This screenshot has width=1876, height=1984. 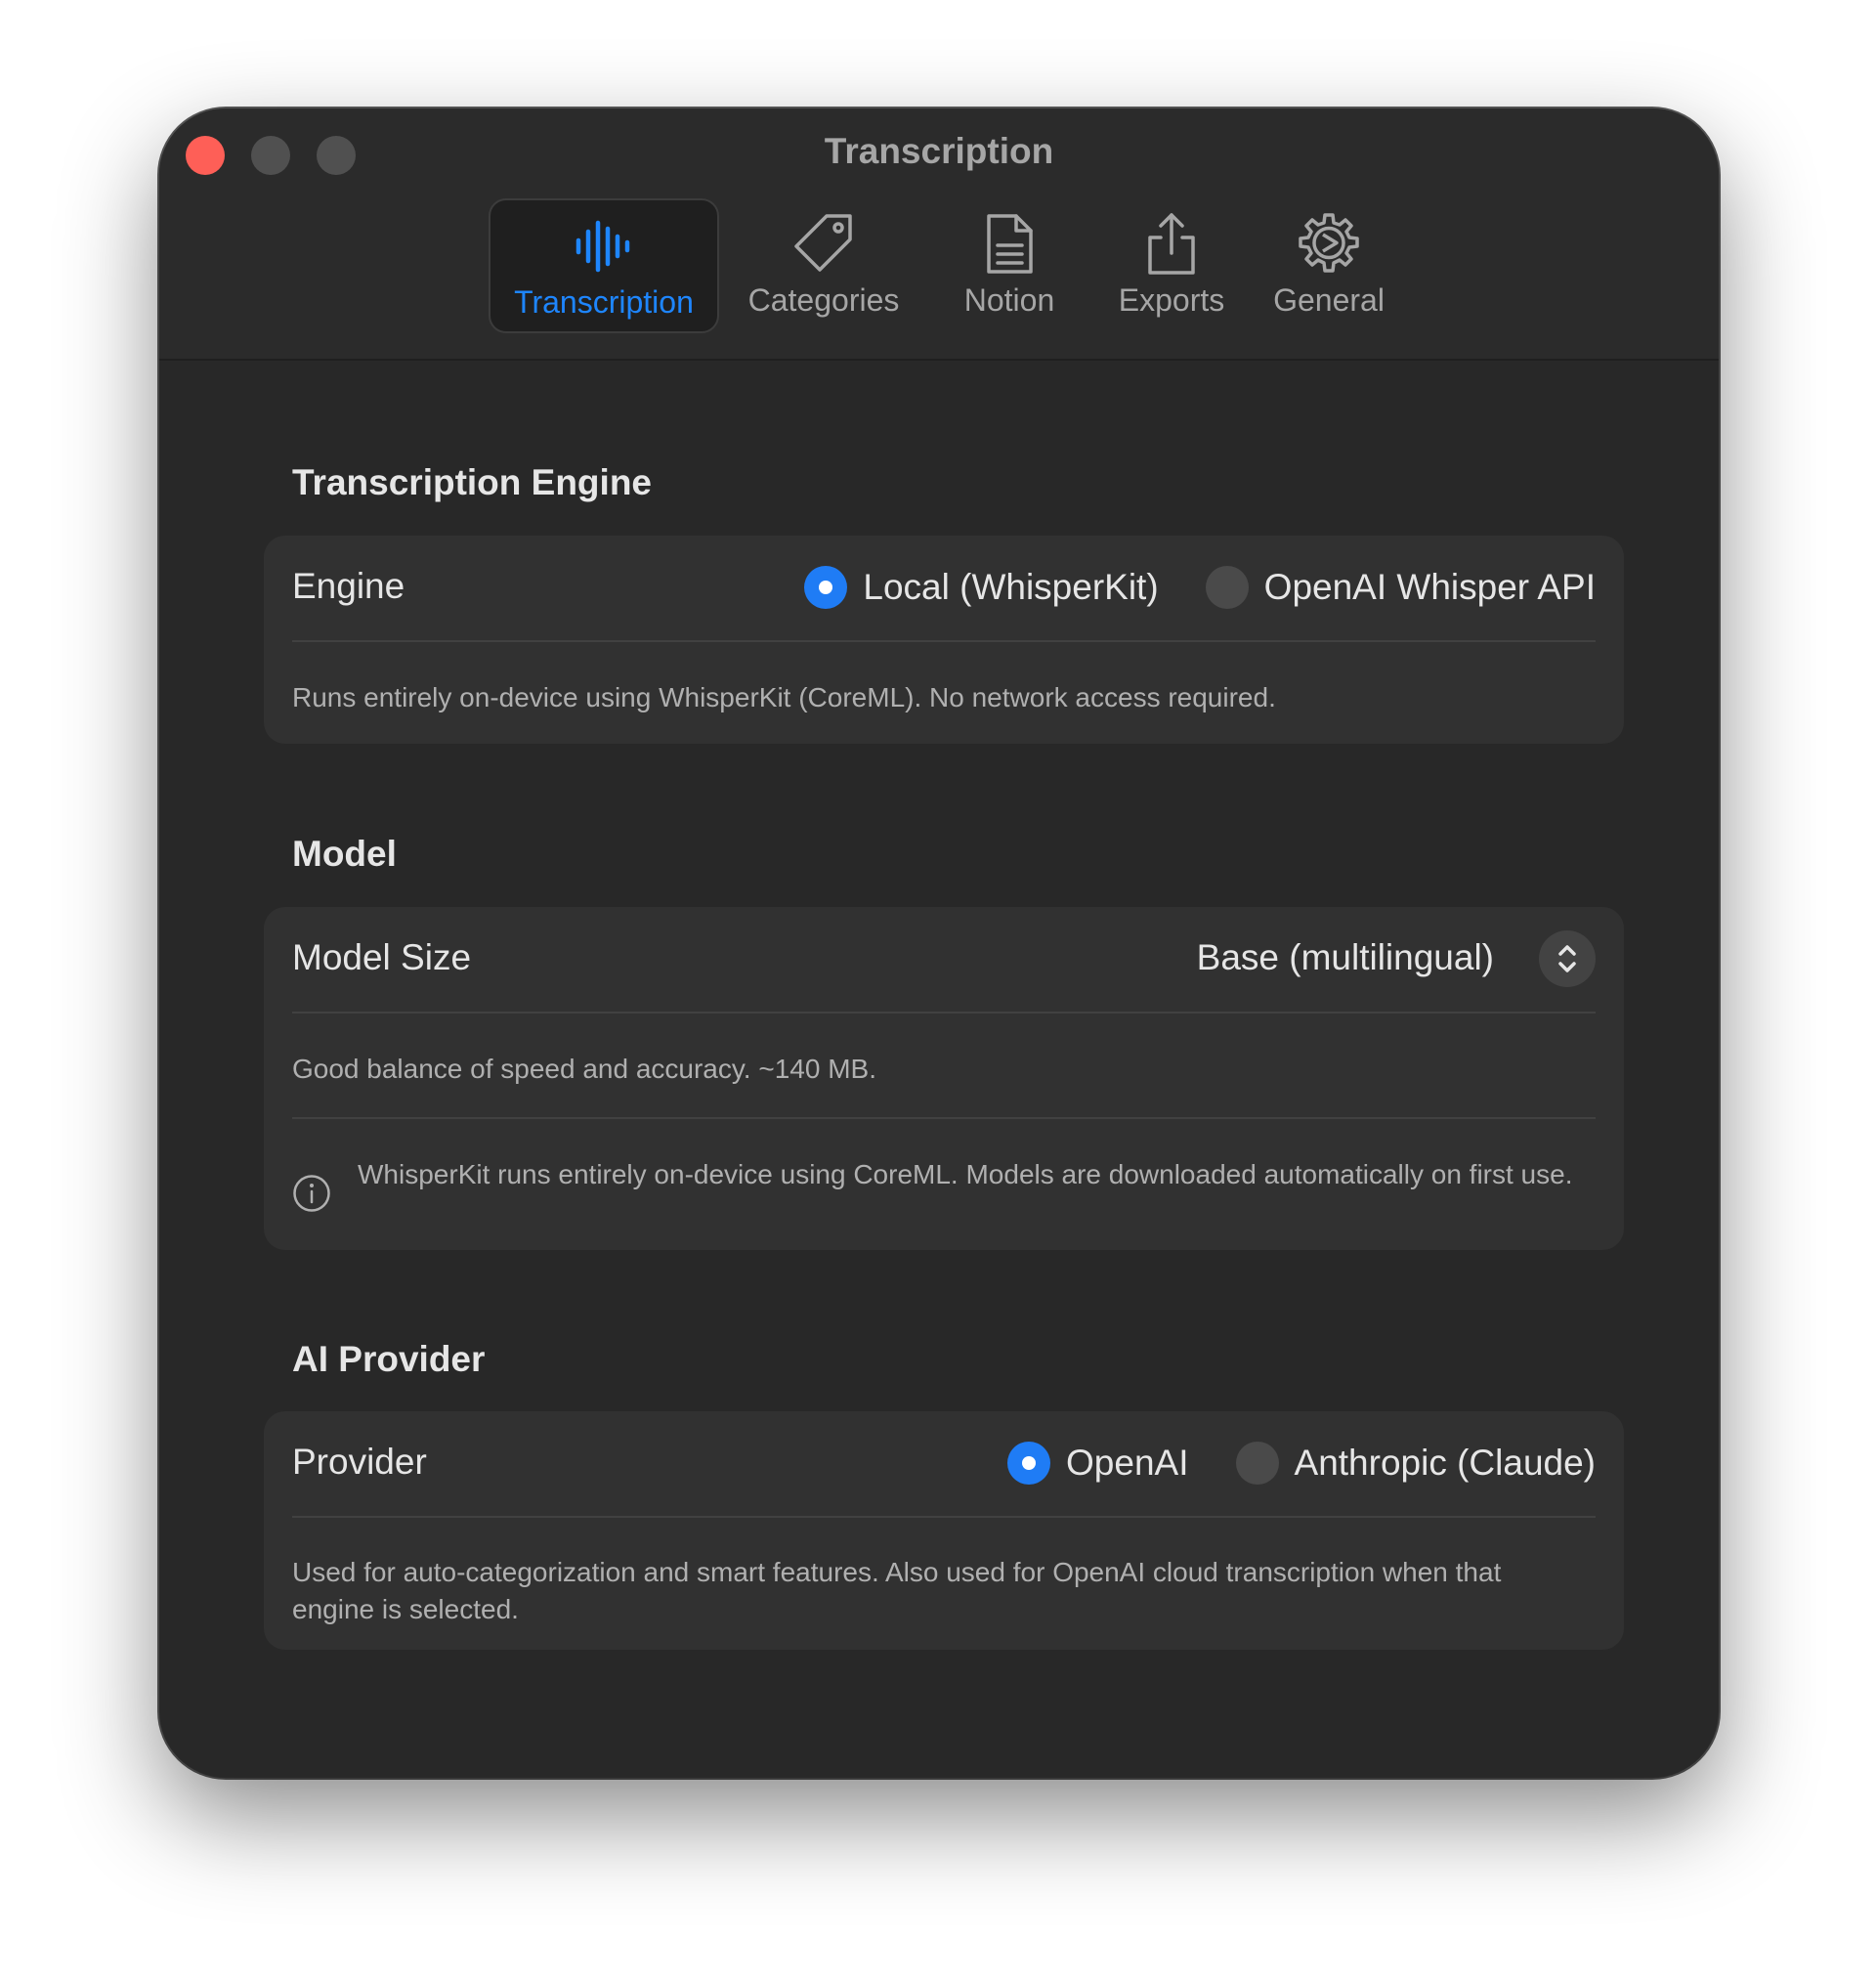 I want to click on engine-radio-group: Local (WhisperKit) OpenAI Whisper API, so click(x=1176, y=587).